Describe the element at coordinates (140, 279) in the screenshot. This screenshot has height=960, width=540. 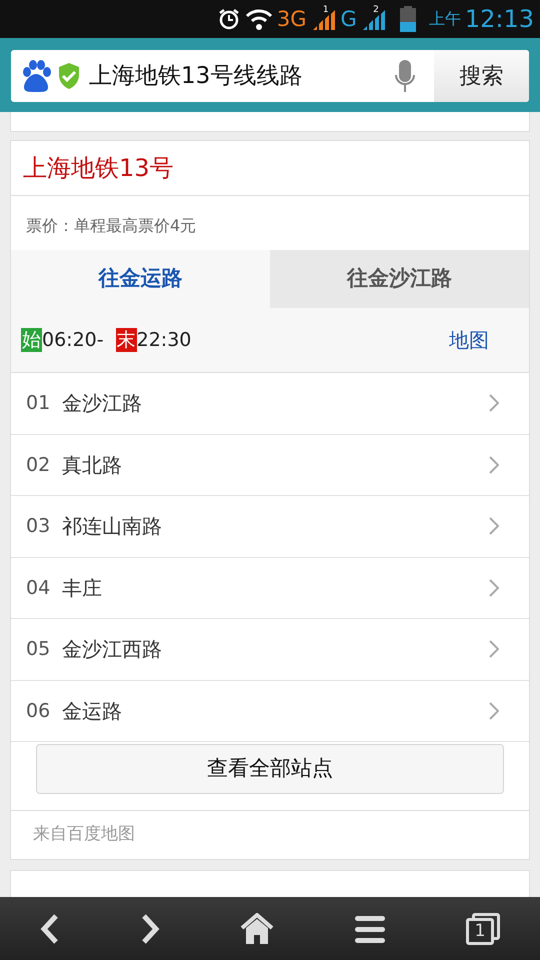
I see `direction-tab: 往金运路` at that location.